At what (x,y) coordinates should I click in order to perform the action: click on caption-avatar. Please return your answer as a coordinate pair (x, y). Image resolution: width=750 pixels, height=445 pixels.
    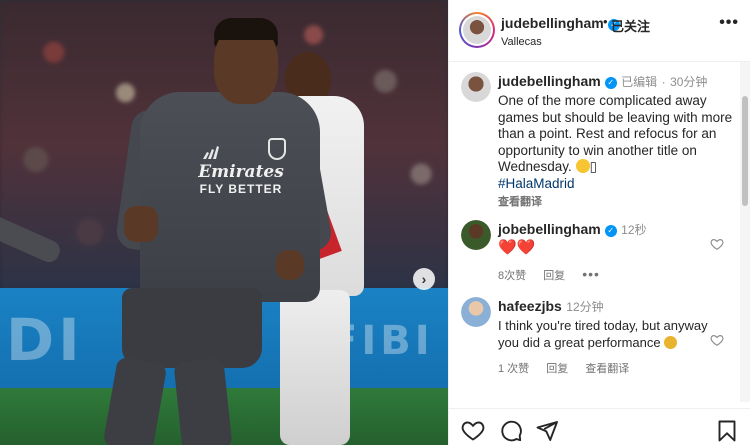
    Looking at the image, I should click on (476, 87).